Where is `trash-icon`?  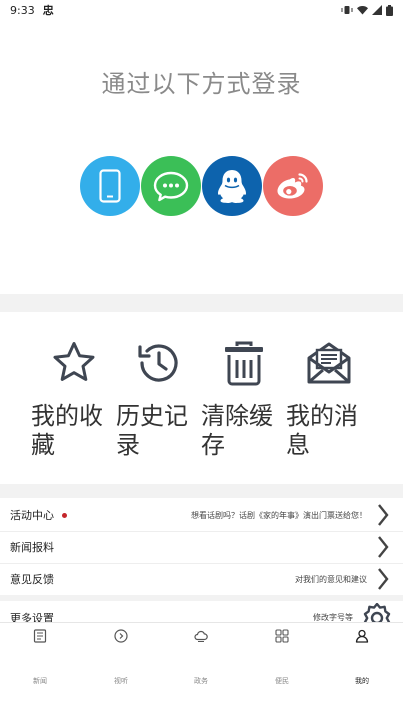 trash-icon is located at coordinates (244, 363).